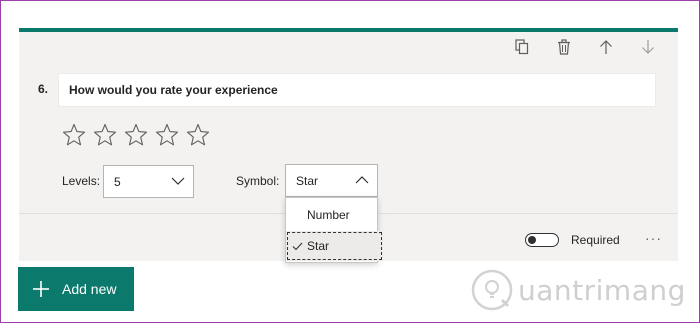 The width and height of the screenshot is (700, 323). I want to click on menu-option-star: Star, so click(334, 246).